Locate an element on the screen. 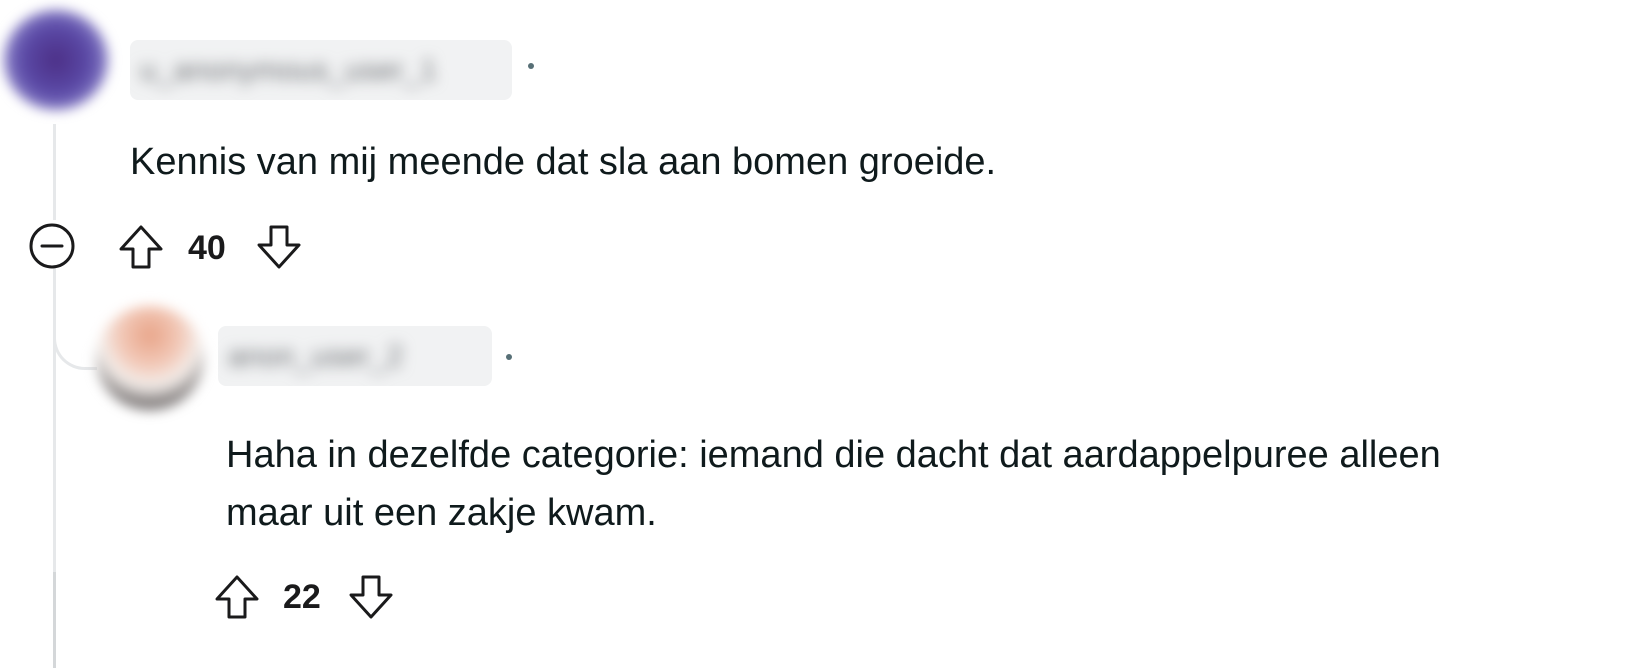 This screenshot has height=668, width=1642. comment-body-line: maar uit een zakje kwam. is located at coordinates (441, 513).